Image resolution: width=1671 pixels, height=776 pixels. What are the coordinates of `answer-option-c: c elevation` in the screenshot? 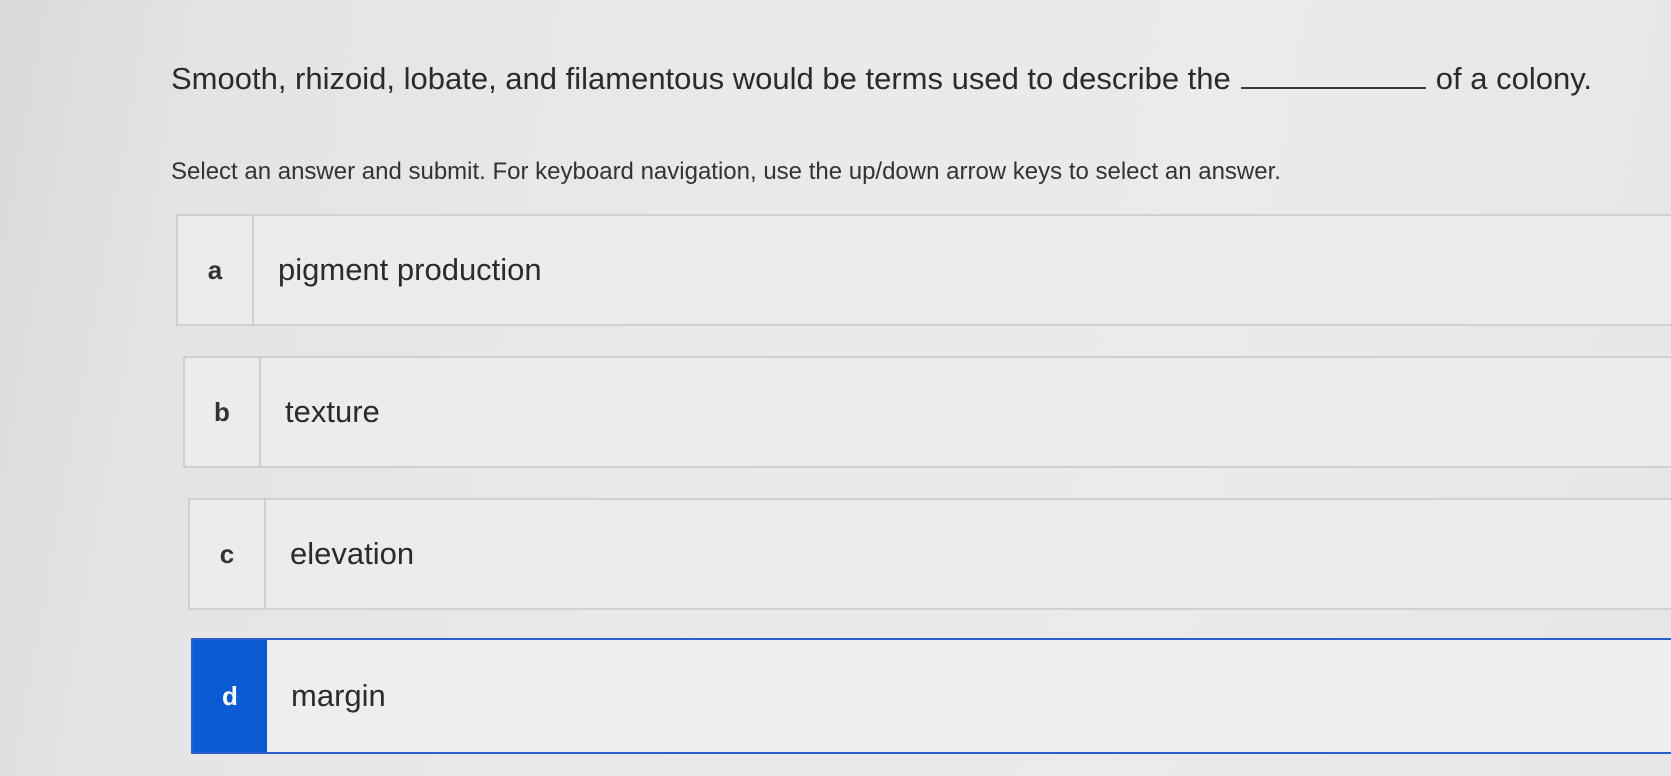 It's located at (929, 554).